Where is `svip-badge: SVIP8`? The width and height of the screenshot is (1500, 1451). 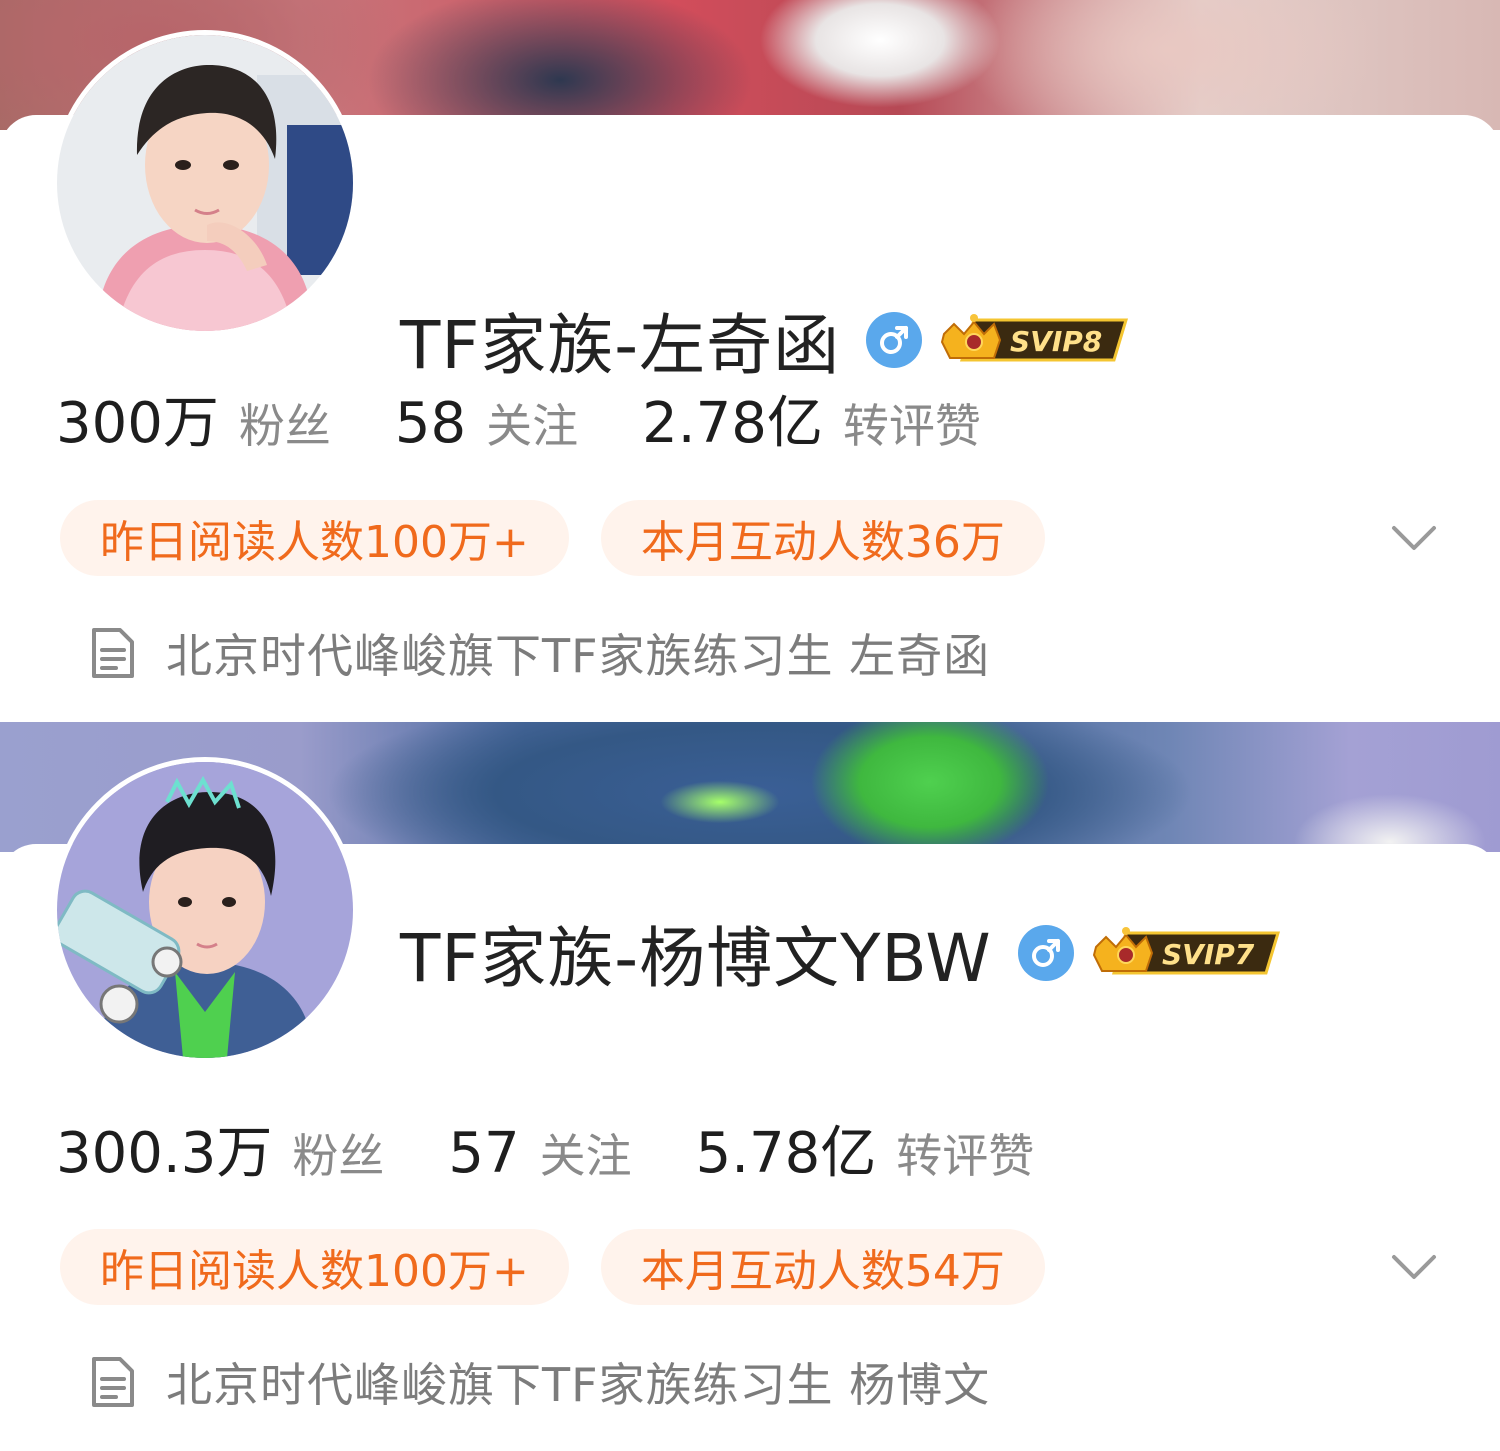 svip-badge: SVIP8 is located at coordinates (1035, 340).